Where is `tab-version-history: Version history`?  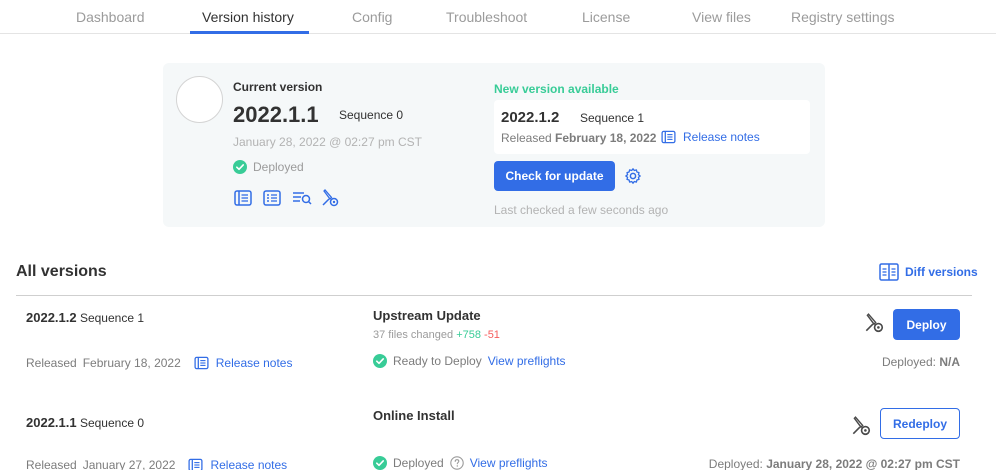
tab-version-history: Version history is located at coordinates (248, 17).